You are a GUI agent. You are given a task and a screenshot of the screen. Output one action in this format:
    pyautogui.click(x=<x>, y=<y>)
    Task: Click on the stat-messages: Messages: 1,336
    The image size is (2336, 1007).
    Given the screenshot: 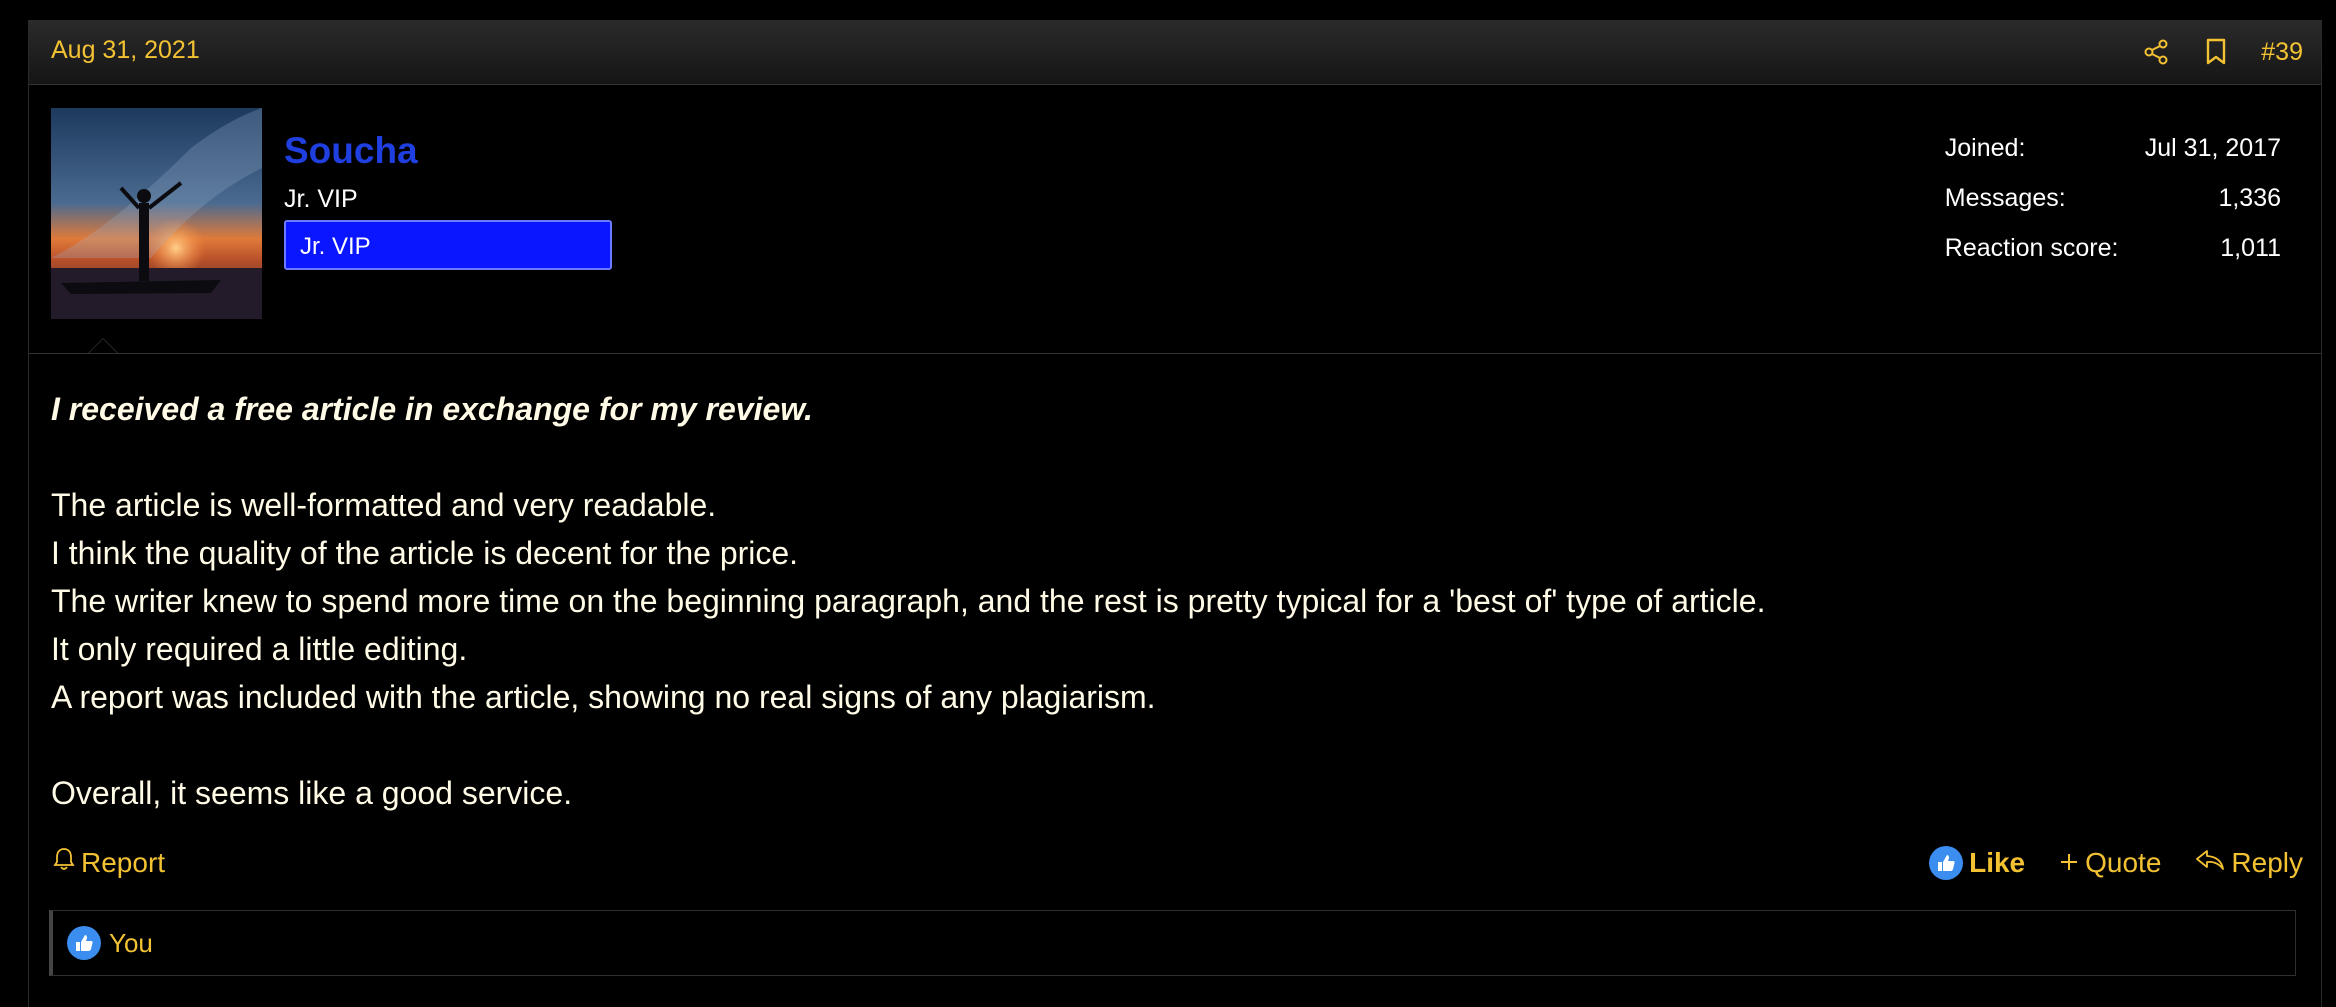 What is the action you would take?
    pyautogui.click(x=2113, y=209)
    